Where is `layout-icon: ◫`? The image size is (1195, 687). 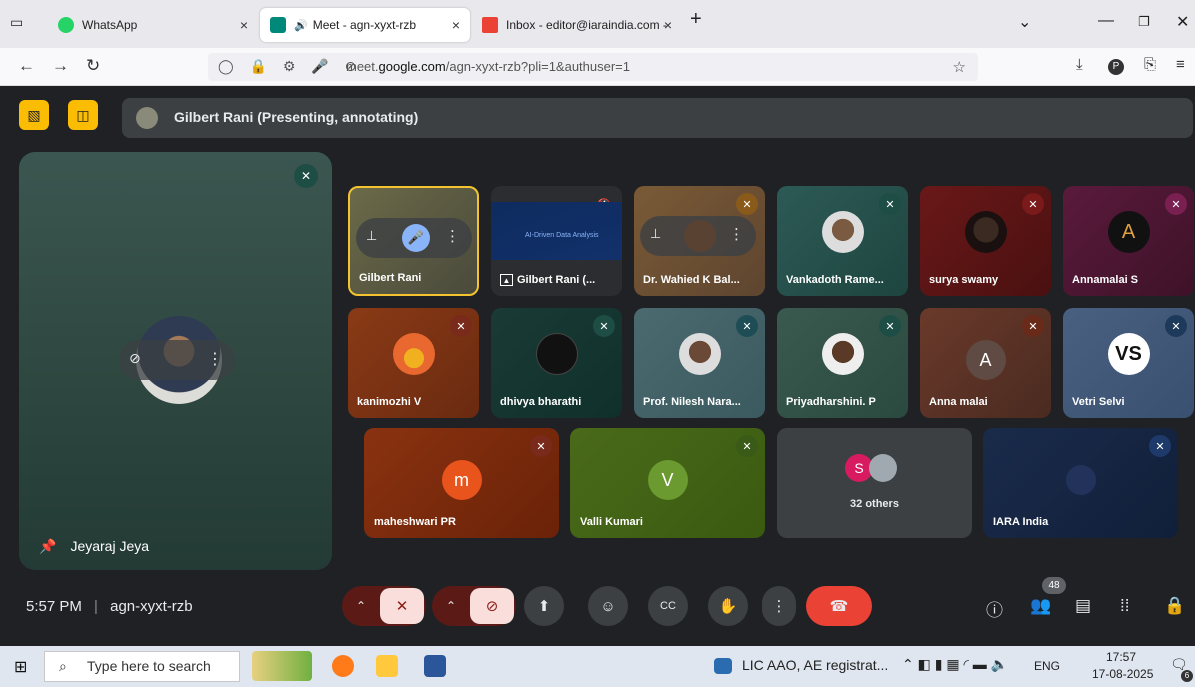 layout-icon: ◫ is located at coordinates (83, 115).